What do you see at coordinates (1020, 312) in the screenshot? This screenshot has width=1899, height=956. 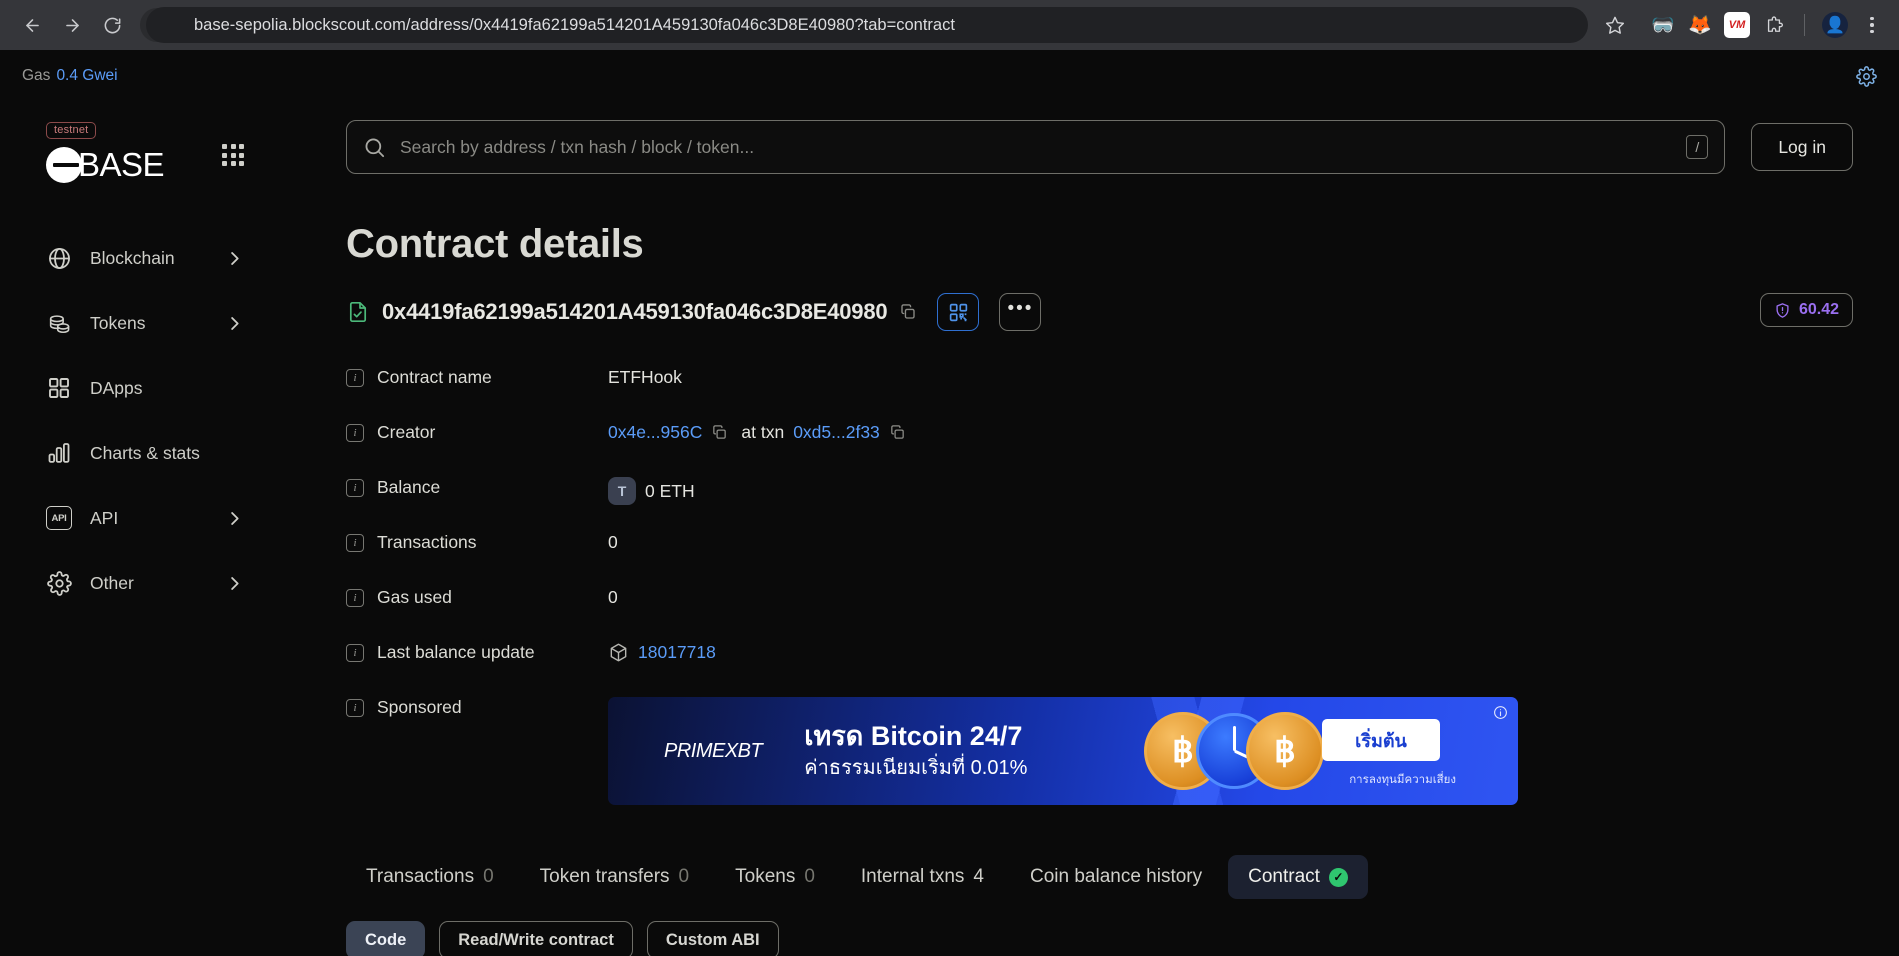 I see `more-options-icon: •••` at bounding box center [1020, 312].